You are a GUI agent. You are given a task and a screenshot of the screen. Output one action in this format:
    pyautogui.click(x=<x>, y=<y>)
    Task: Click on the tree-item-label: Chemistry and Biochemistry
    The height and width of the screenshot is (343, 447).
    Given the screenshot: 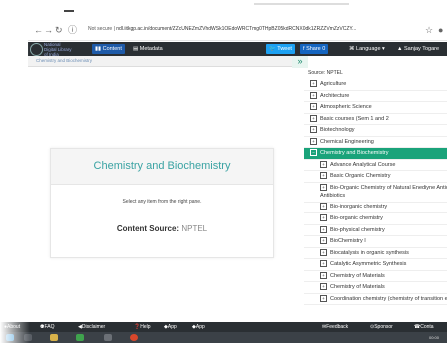 What is the action you would take?
    pyautogui.click(x=354, y=153)
    